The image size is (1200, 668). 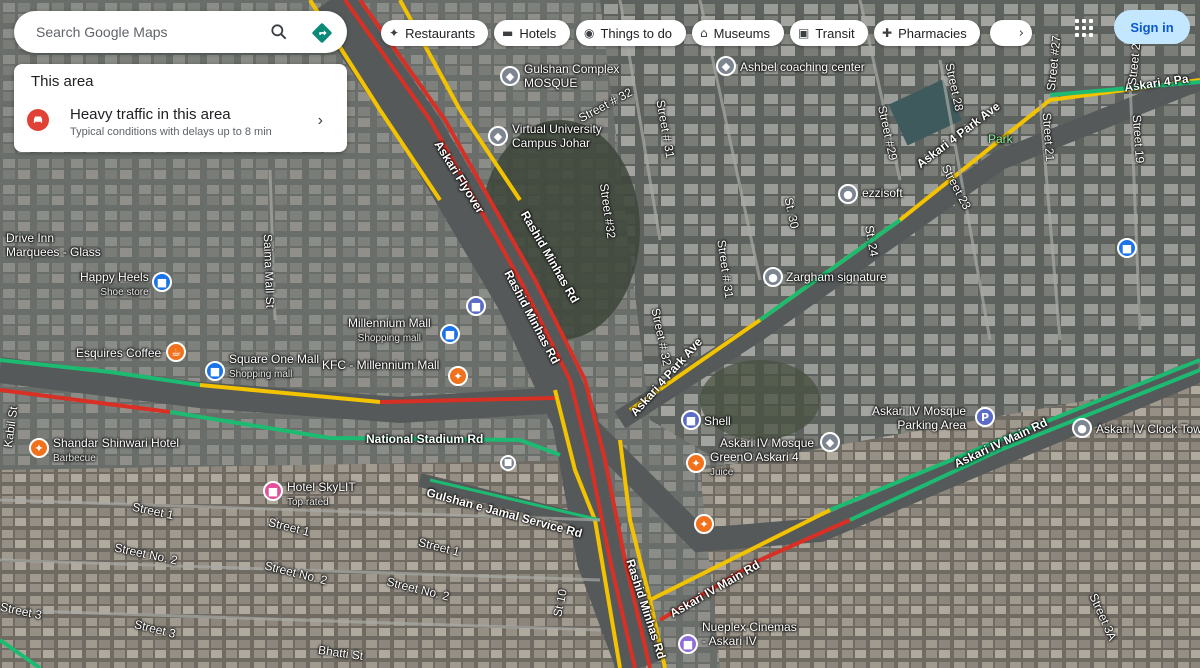 What do you see at coordinates (269, 271) in the screenshot?
I see `road-label: Saima Mall St` at bounding box center [269, 271].